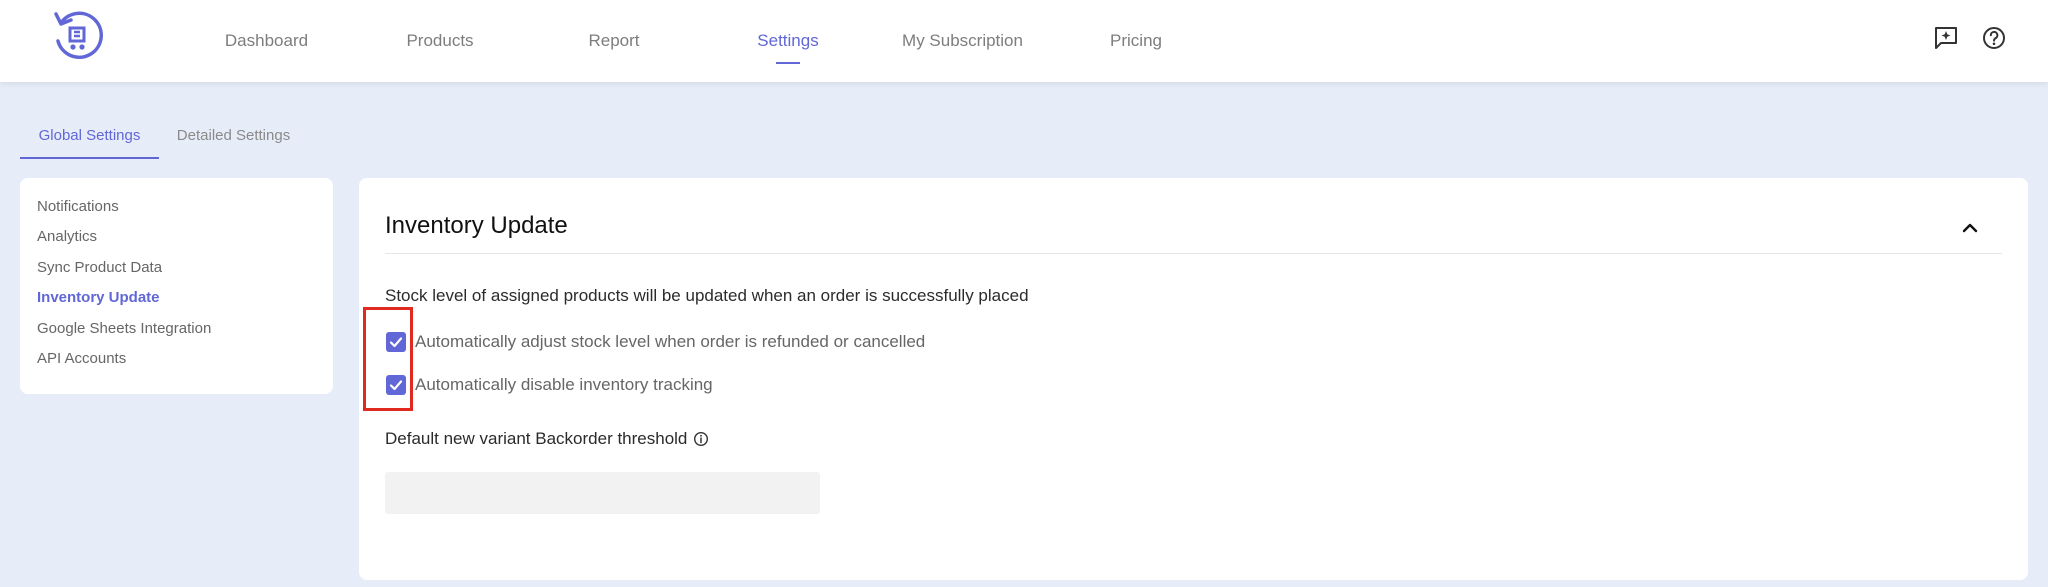 The height and width of the screenshot is (587, 2048). I want to click on sidebar-item-notifications: Notifications, so click(176, 206).